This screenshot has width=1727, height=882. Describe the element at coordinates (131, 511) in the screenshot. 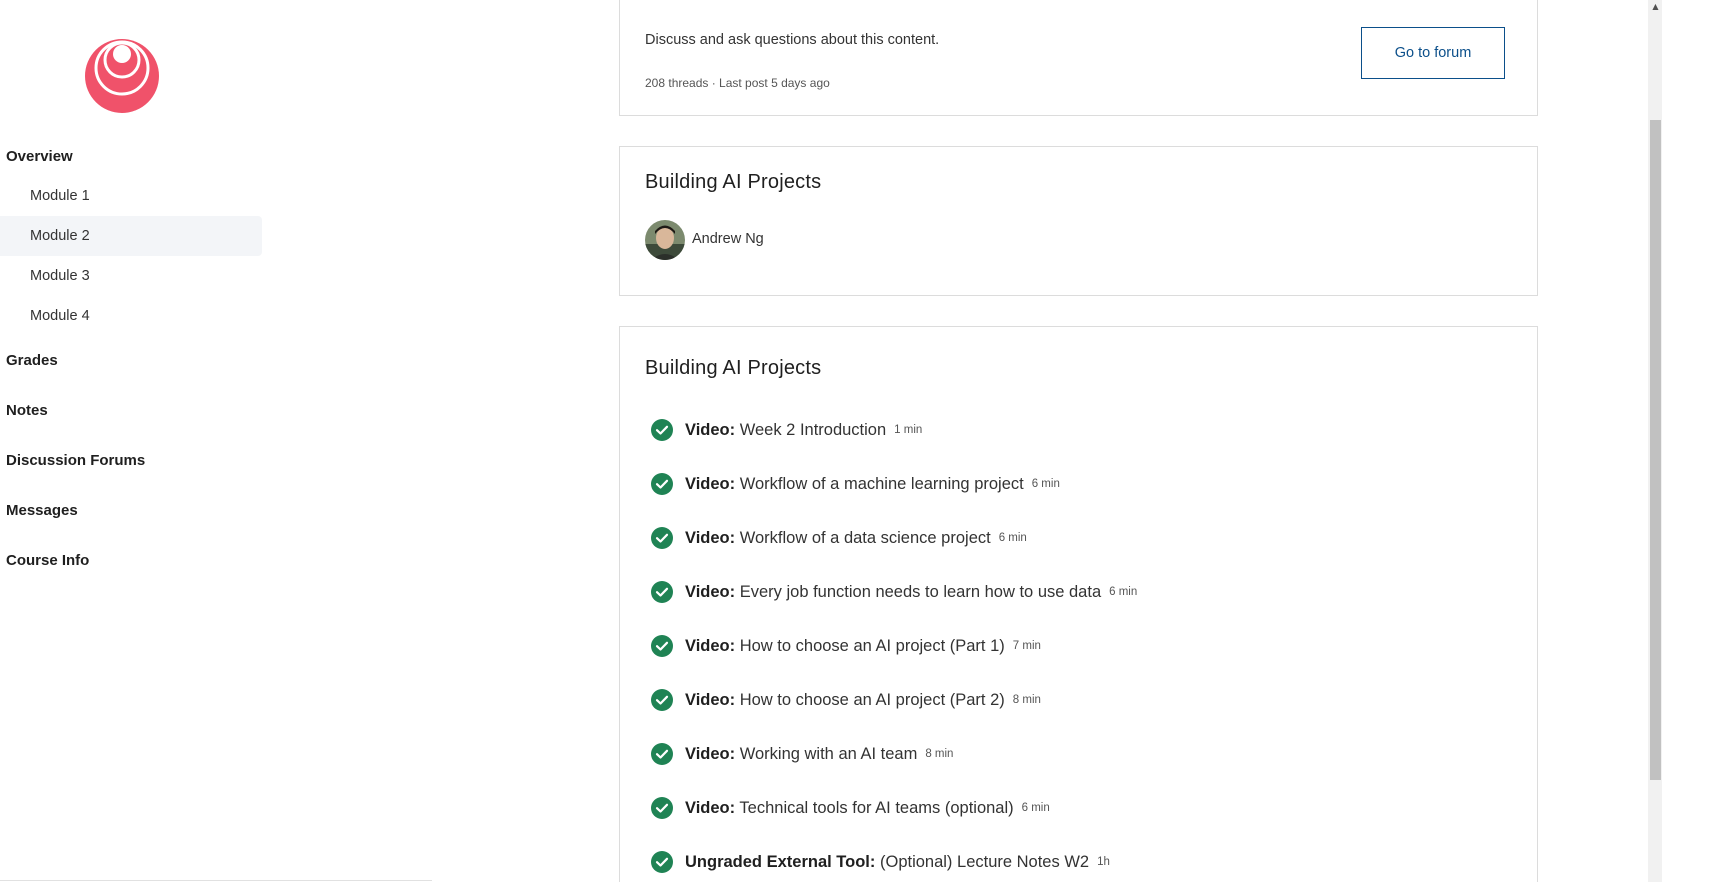

I see `nav-messages: Messages` at that location.